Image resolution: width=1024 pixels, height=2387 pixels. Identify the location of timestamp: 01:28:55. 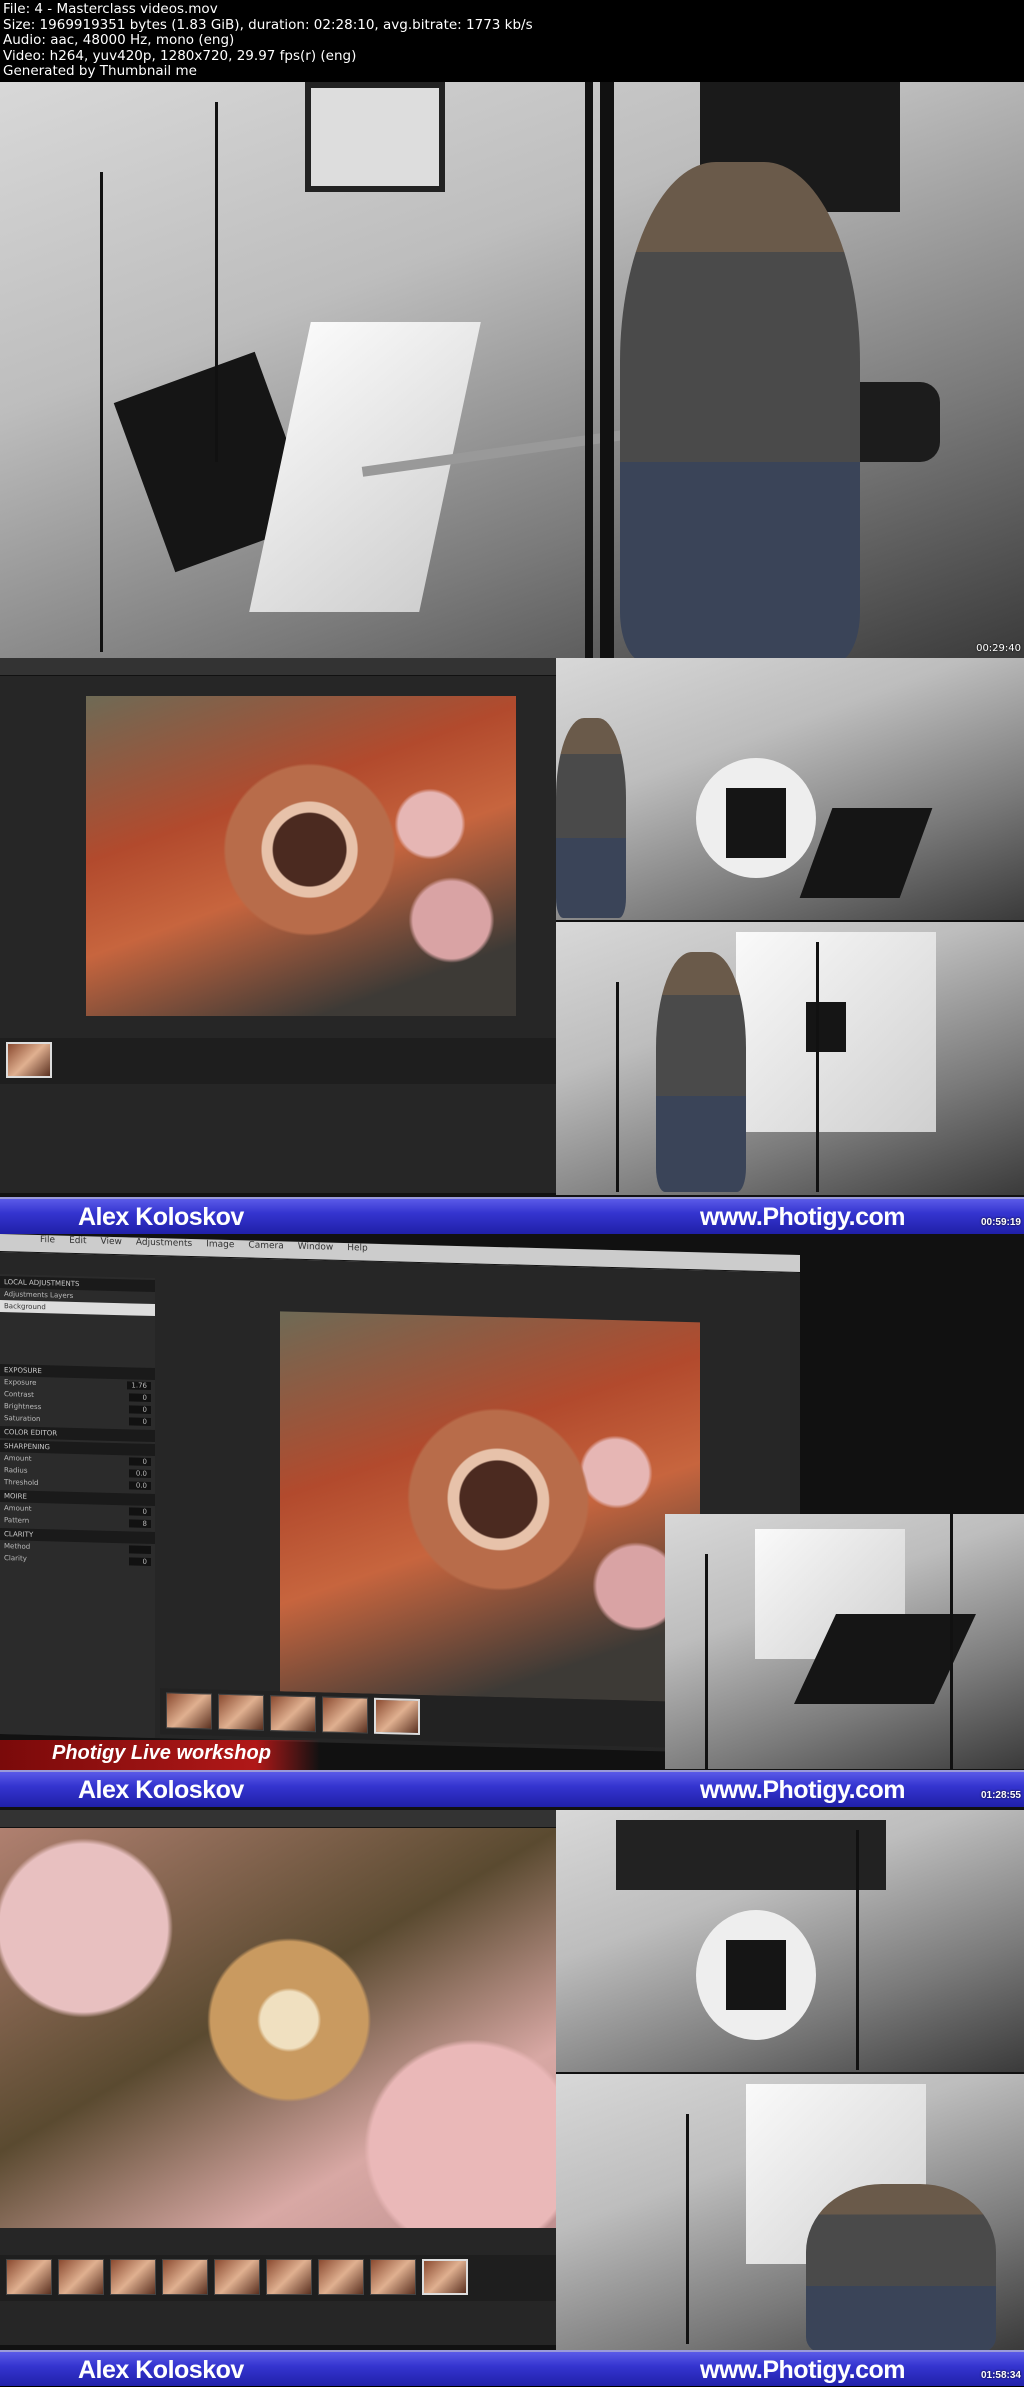
(1000, 1795).